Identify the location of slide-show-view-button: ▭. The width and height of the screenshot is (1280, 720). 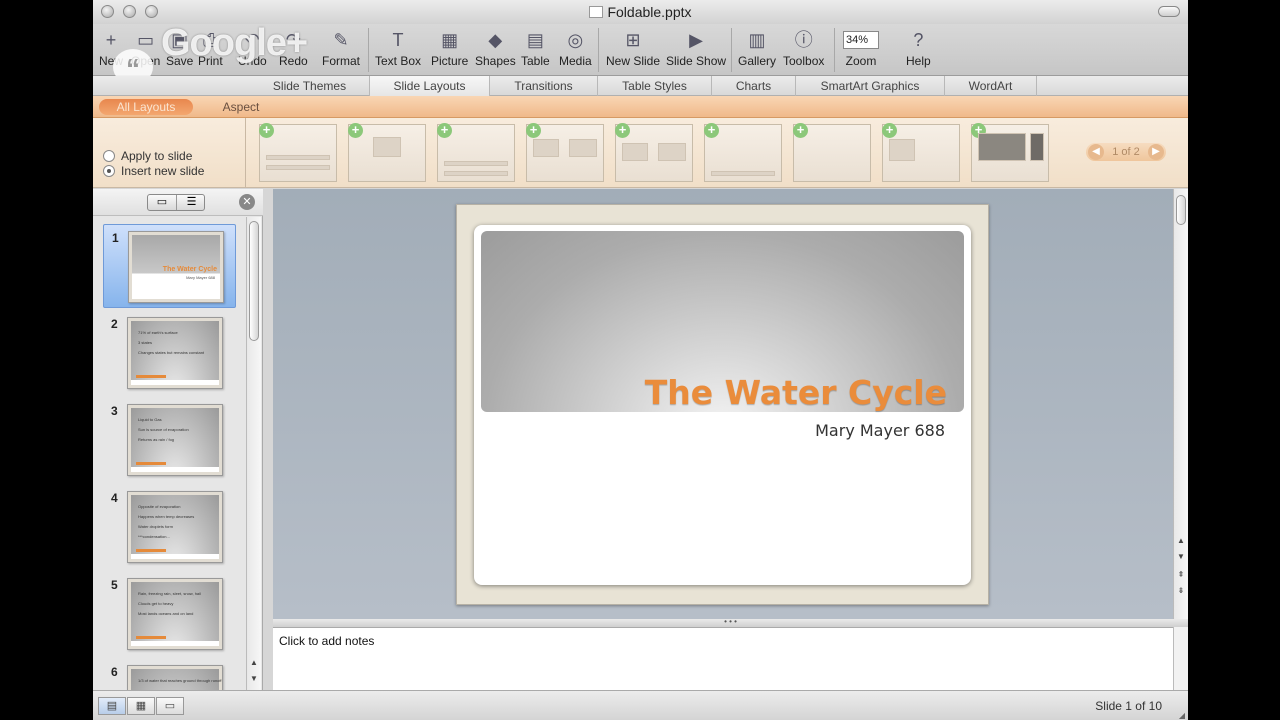
(170, 706).